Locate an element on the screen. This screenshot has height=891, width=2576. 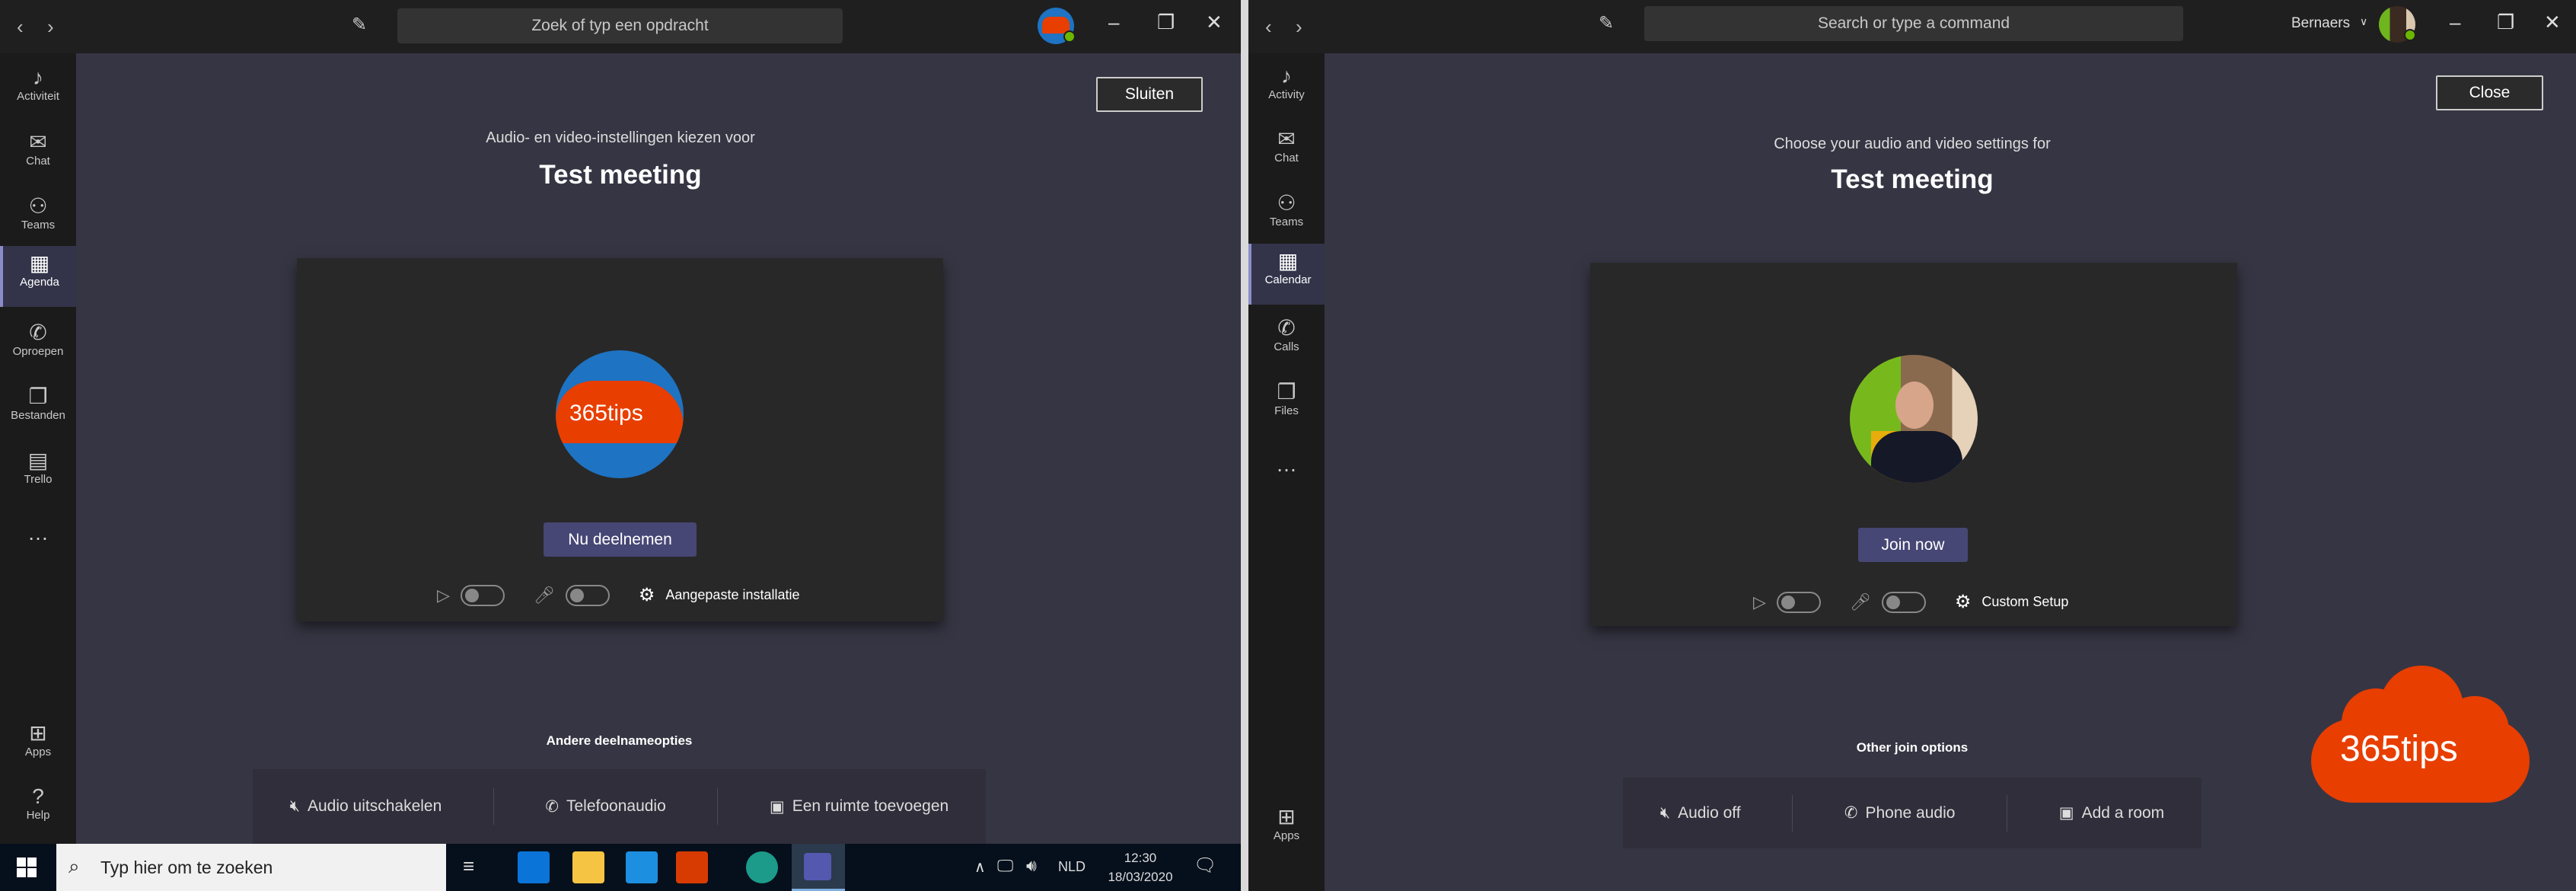
mail-icon is located at coordinates (642, 867).